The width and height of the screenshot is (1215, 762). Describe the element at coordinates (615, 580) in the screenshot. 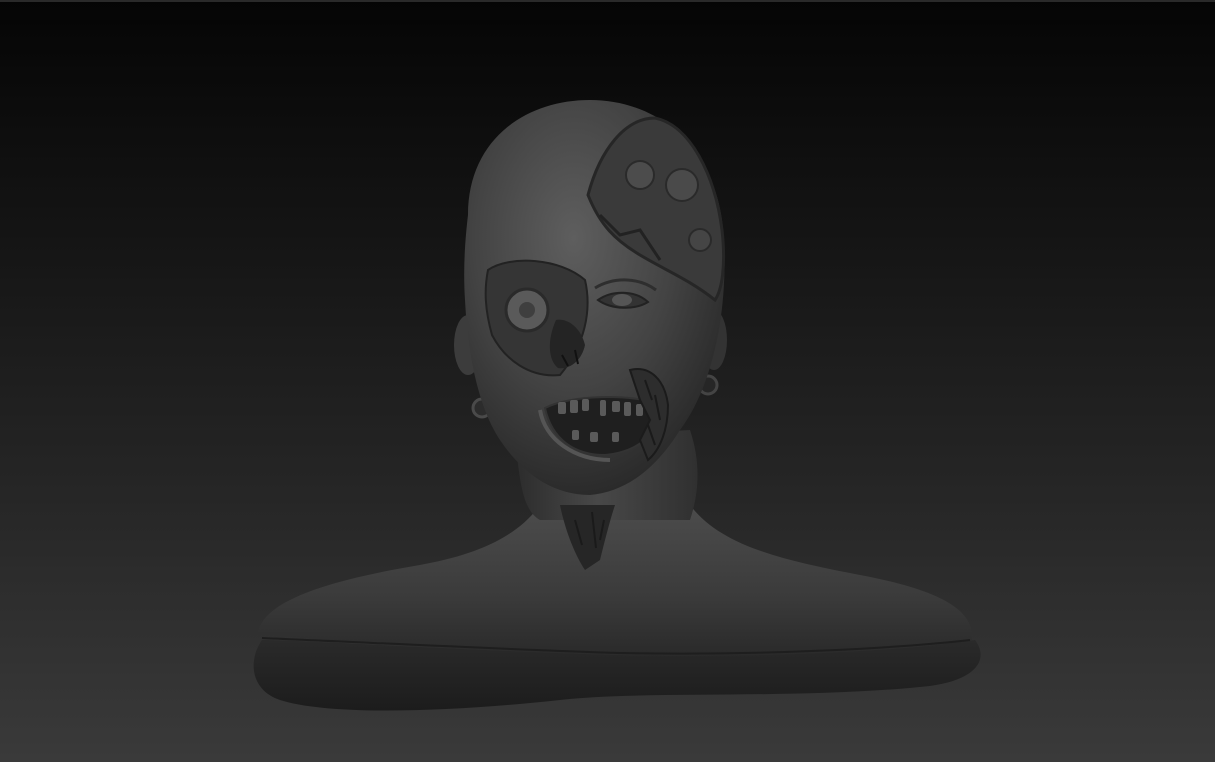

I see `shoulders` at that location.